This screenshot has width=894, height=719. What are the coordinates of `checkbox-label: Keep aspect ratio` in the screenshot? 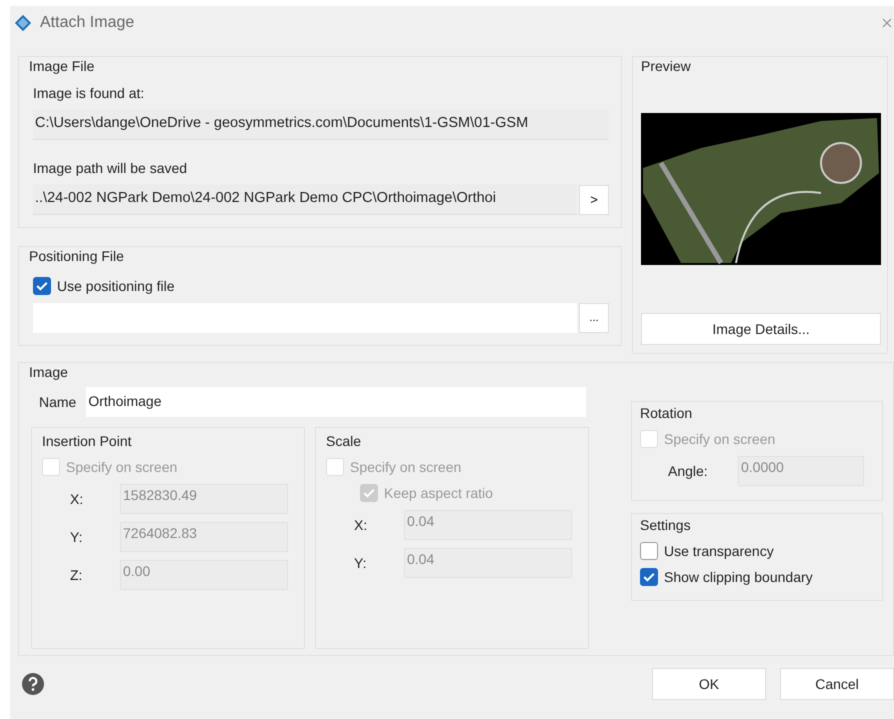 It's located at (438, 493).